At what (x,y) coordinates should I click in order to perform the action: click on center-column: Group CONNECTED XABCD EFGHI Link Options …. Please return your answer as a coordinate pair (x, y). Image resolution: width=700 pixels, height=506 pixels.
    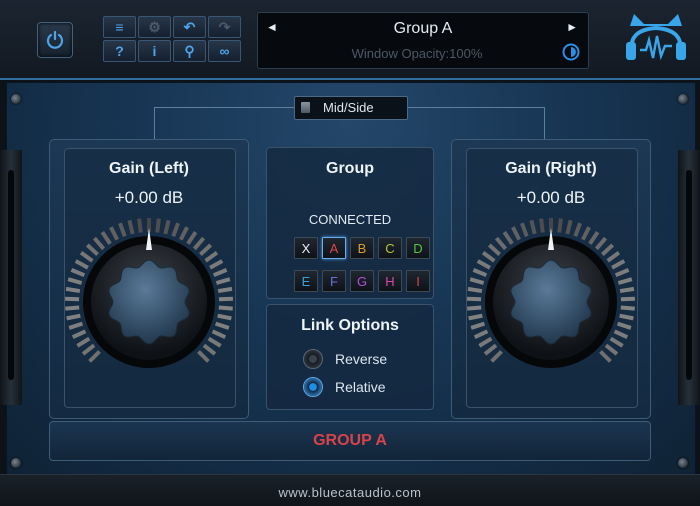
    Looking at the image, I should click on (349, 278).